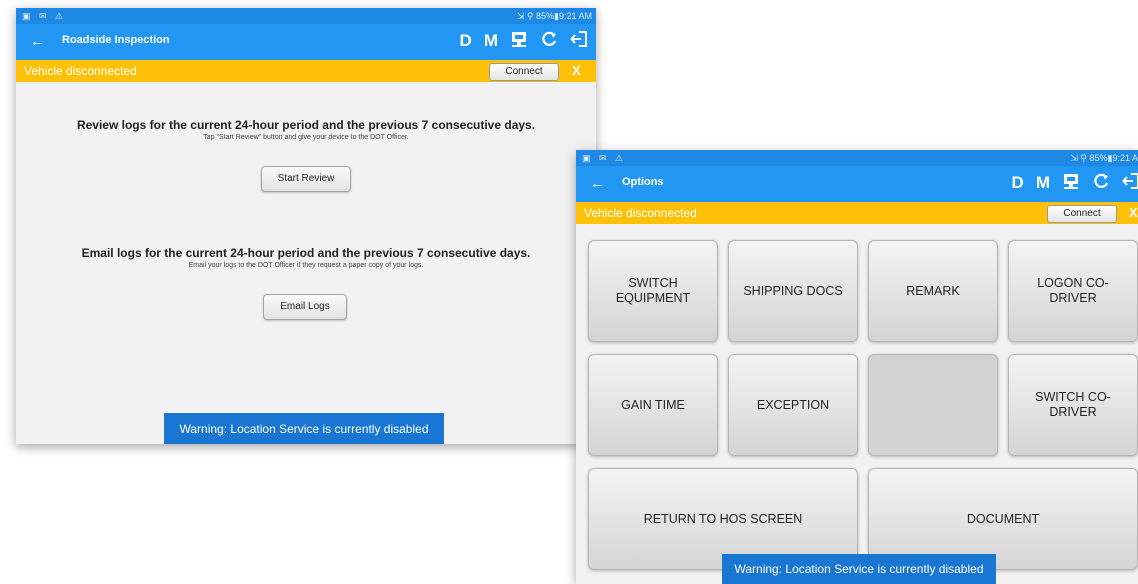 This screenshot has height=584, width=1138. I want to click on switch-equipment-button: SWITCH EQUIPMENT, so click(653, 291).